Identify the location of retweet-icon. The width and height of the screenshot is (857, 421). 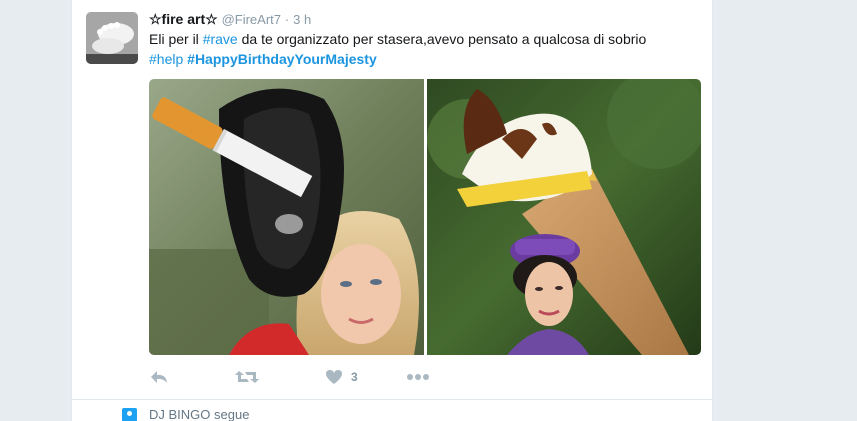
(247, 377).